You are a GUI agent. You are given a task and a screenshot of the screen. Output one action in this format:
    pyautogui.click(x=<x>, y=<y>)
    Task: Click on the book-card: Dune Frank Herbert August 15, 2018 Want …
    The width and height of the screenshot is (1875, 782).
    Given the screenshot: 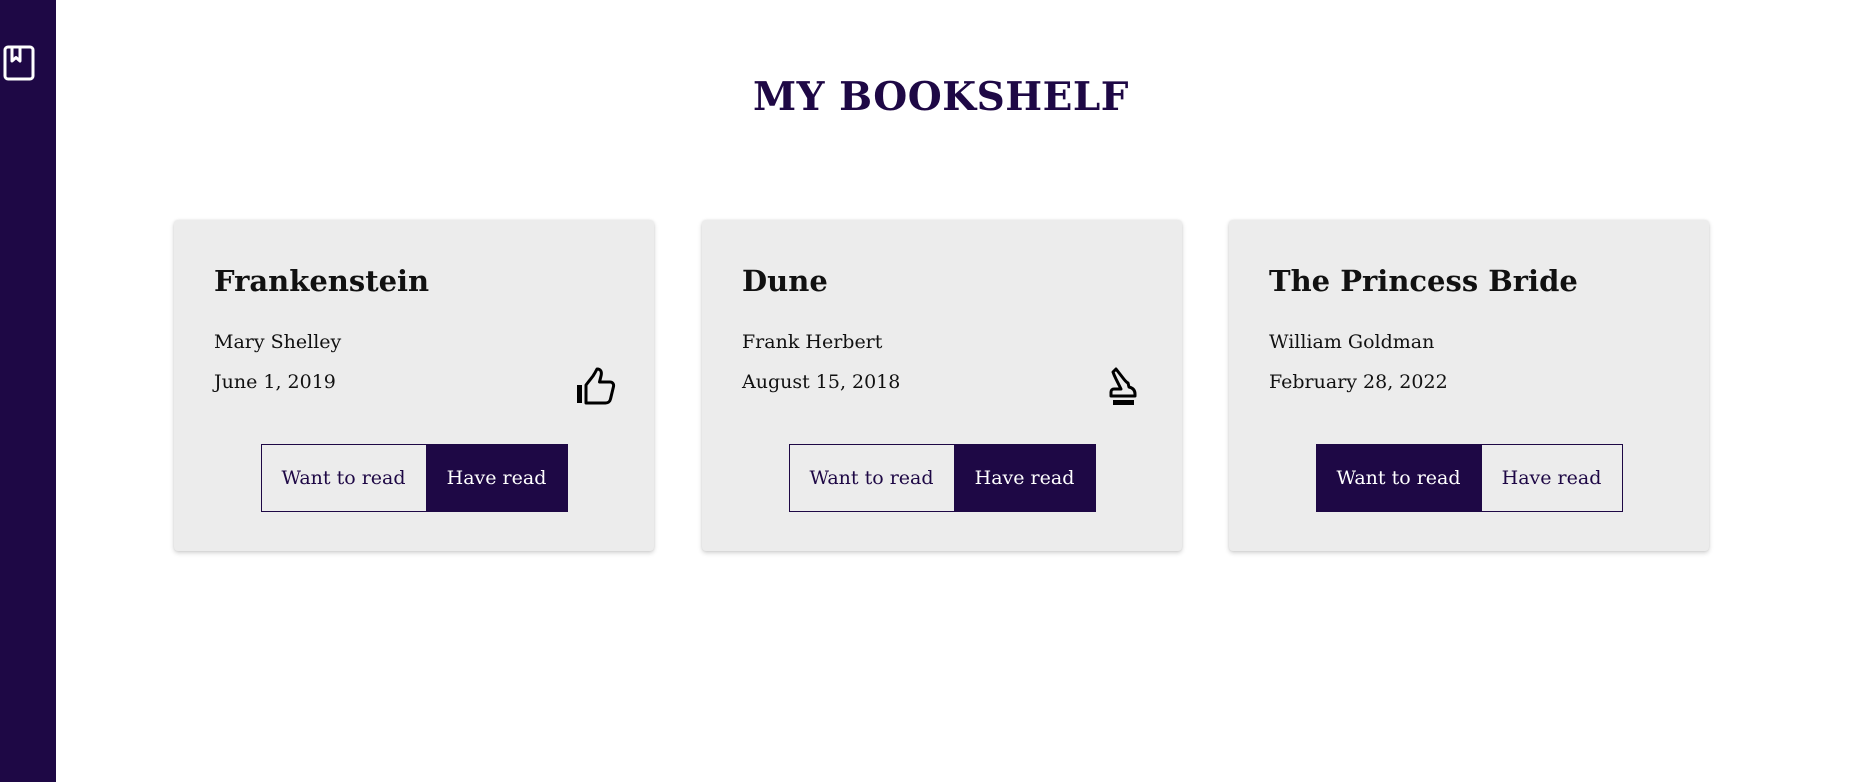 What is the action you would take?
    pyautogui.click(x=942, y=385)
    